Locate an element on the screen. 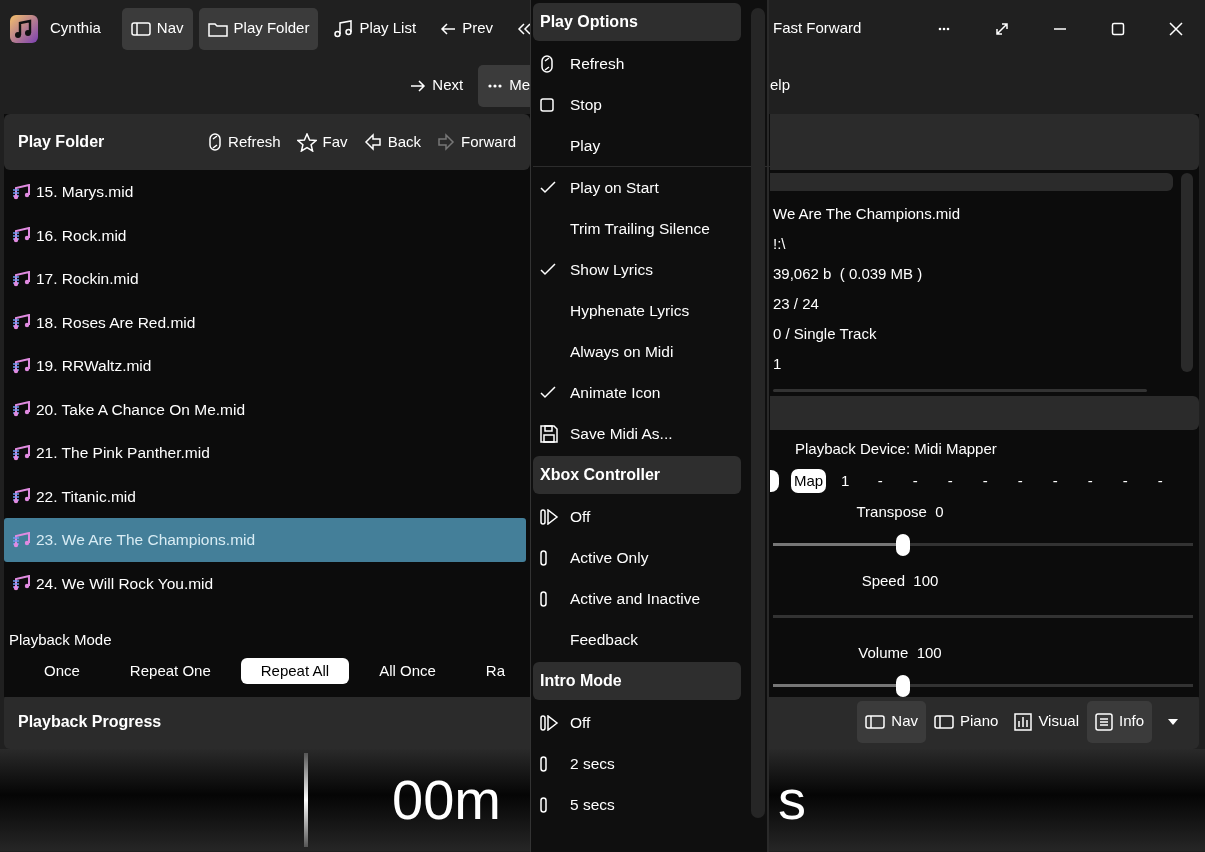  file-row: 24. We Will Rock You.mid is located at coordinates (265, 583).